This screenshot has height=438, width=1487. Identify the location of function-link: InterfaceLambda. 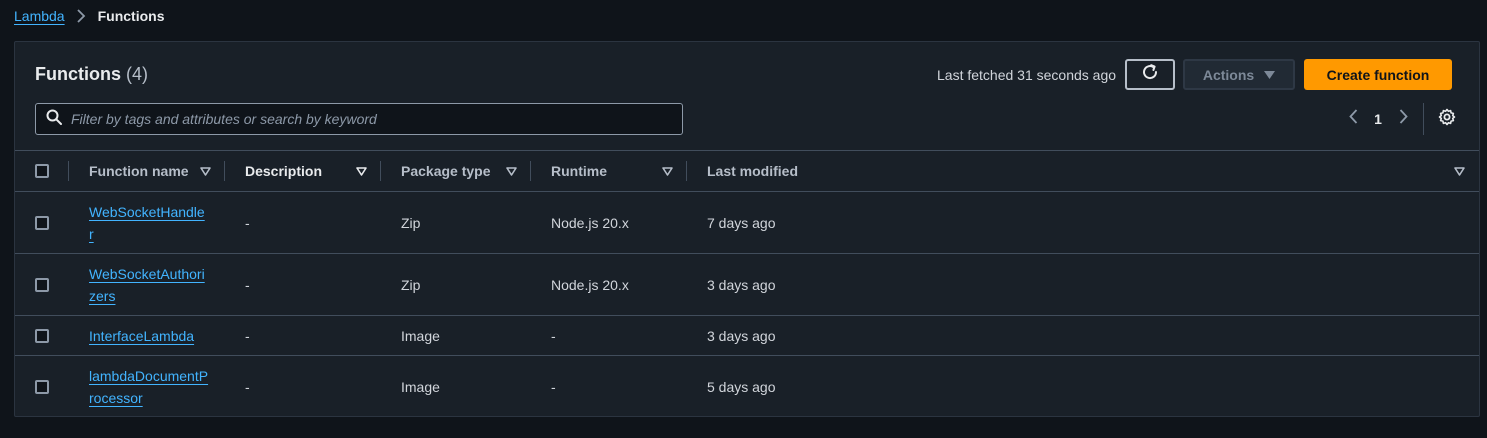
(149, 336).